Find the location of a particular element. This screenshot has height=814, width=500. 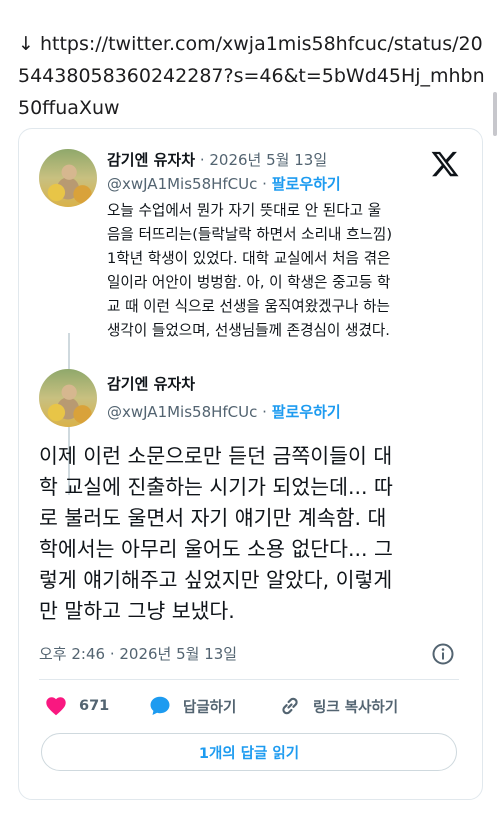

reply-handle-row: @xwJA1Mis58HfCUc · 팔로우하기 is located at coordinates (224, 184).